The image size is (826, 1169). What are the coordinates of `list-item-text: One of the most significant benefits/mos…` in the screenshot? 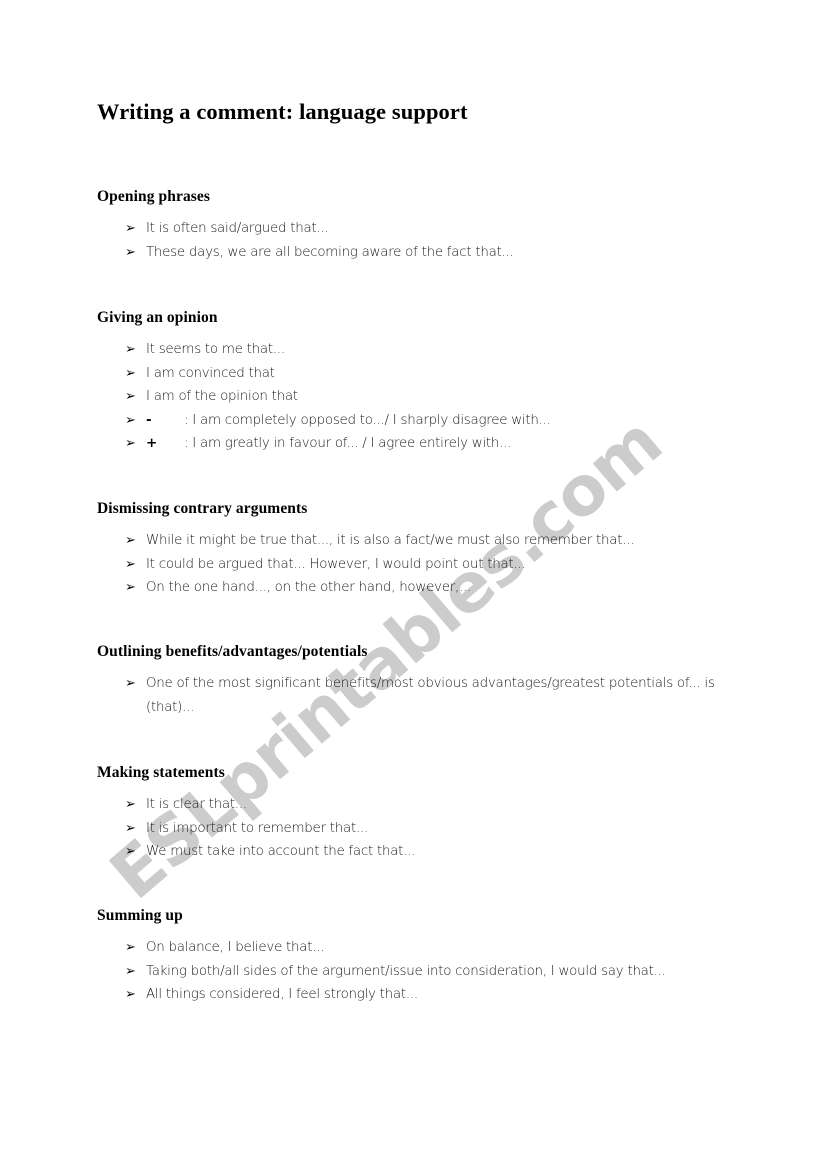 It's located at (430, 695).